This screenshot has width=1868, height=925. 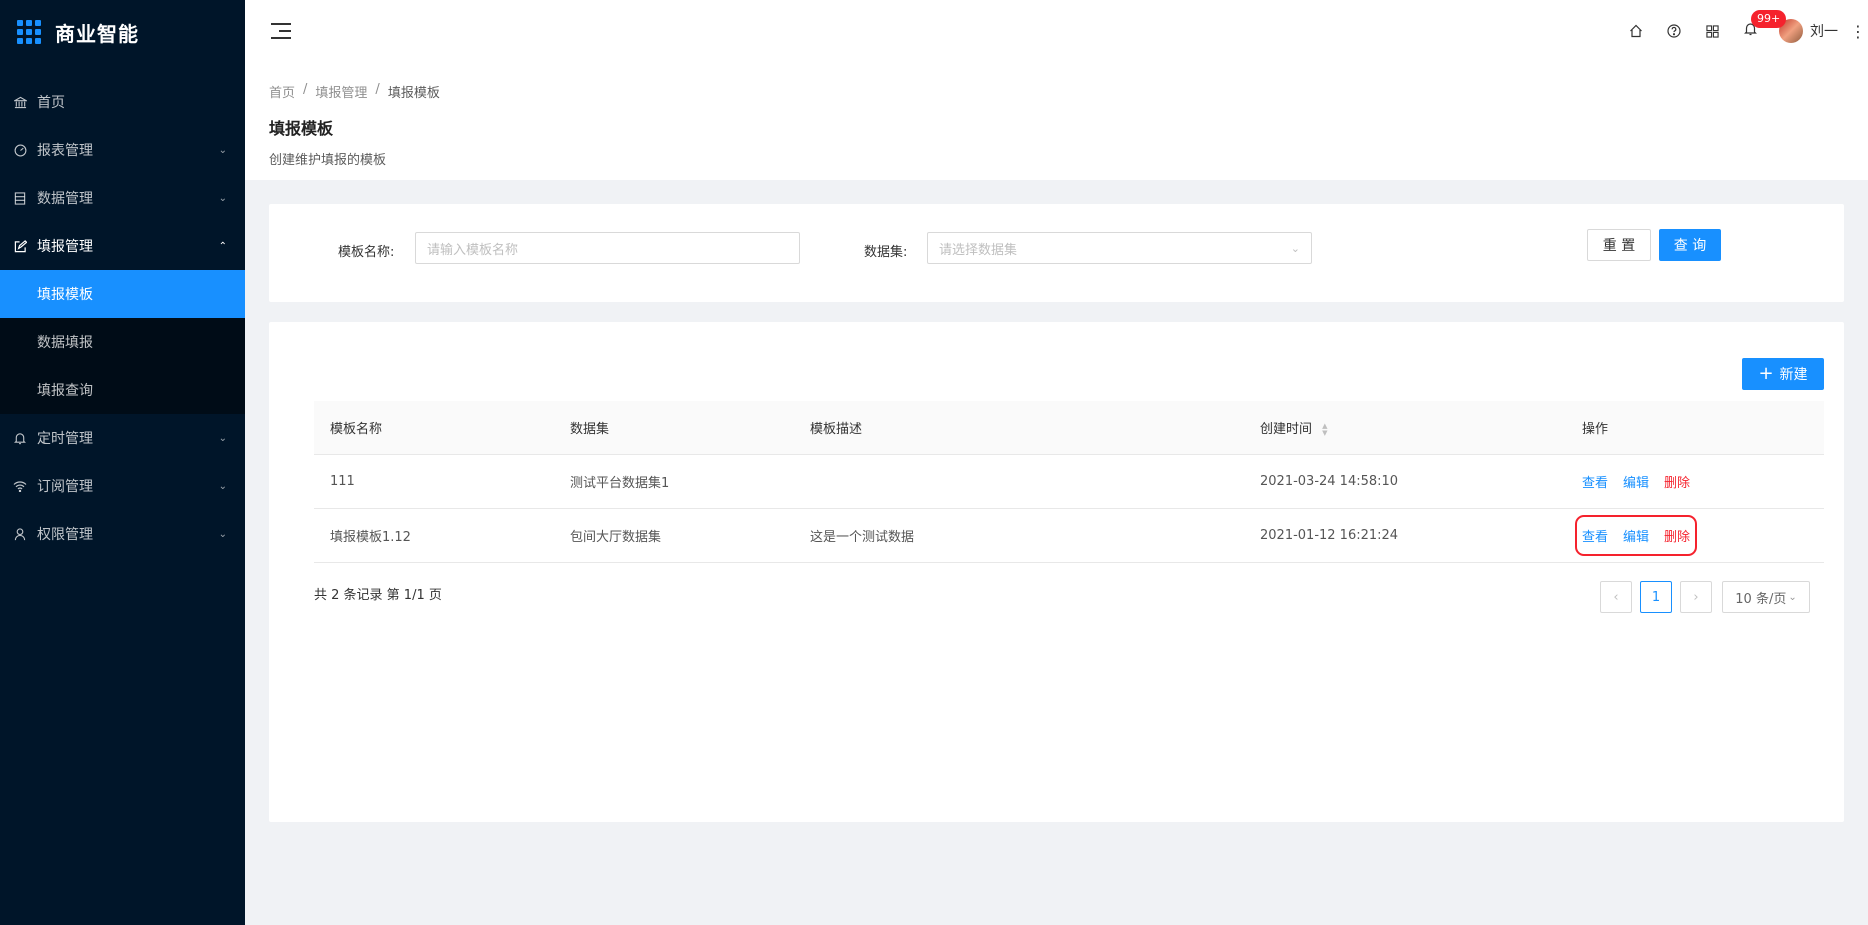 I want to click on apps-logo-icon, so click(x=29, y=32).